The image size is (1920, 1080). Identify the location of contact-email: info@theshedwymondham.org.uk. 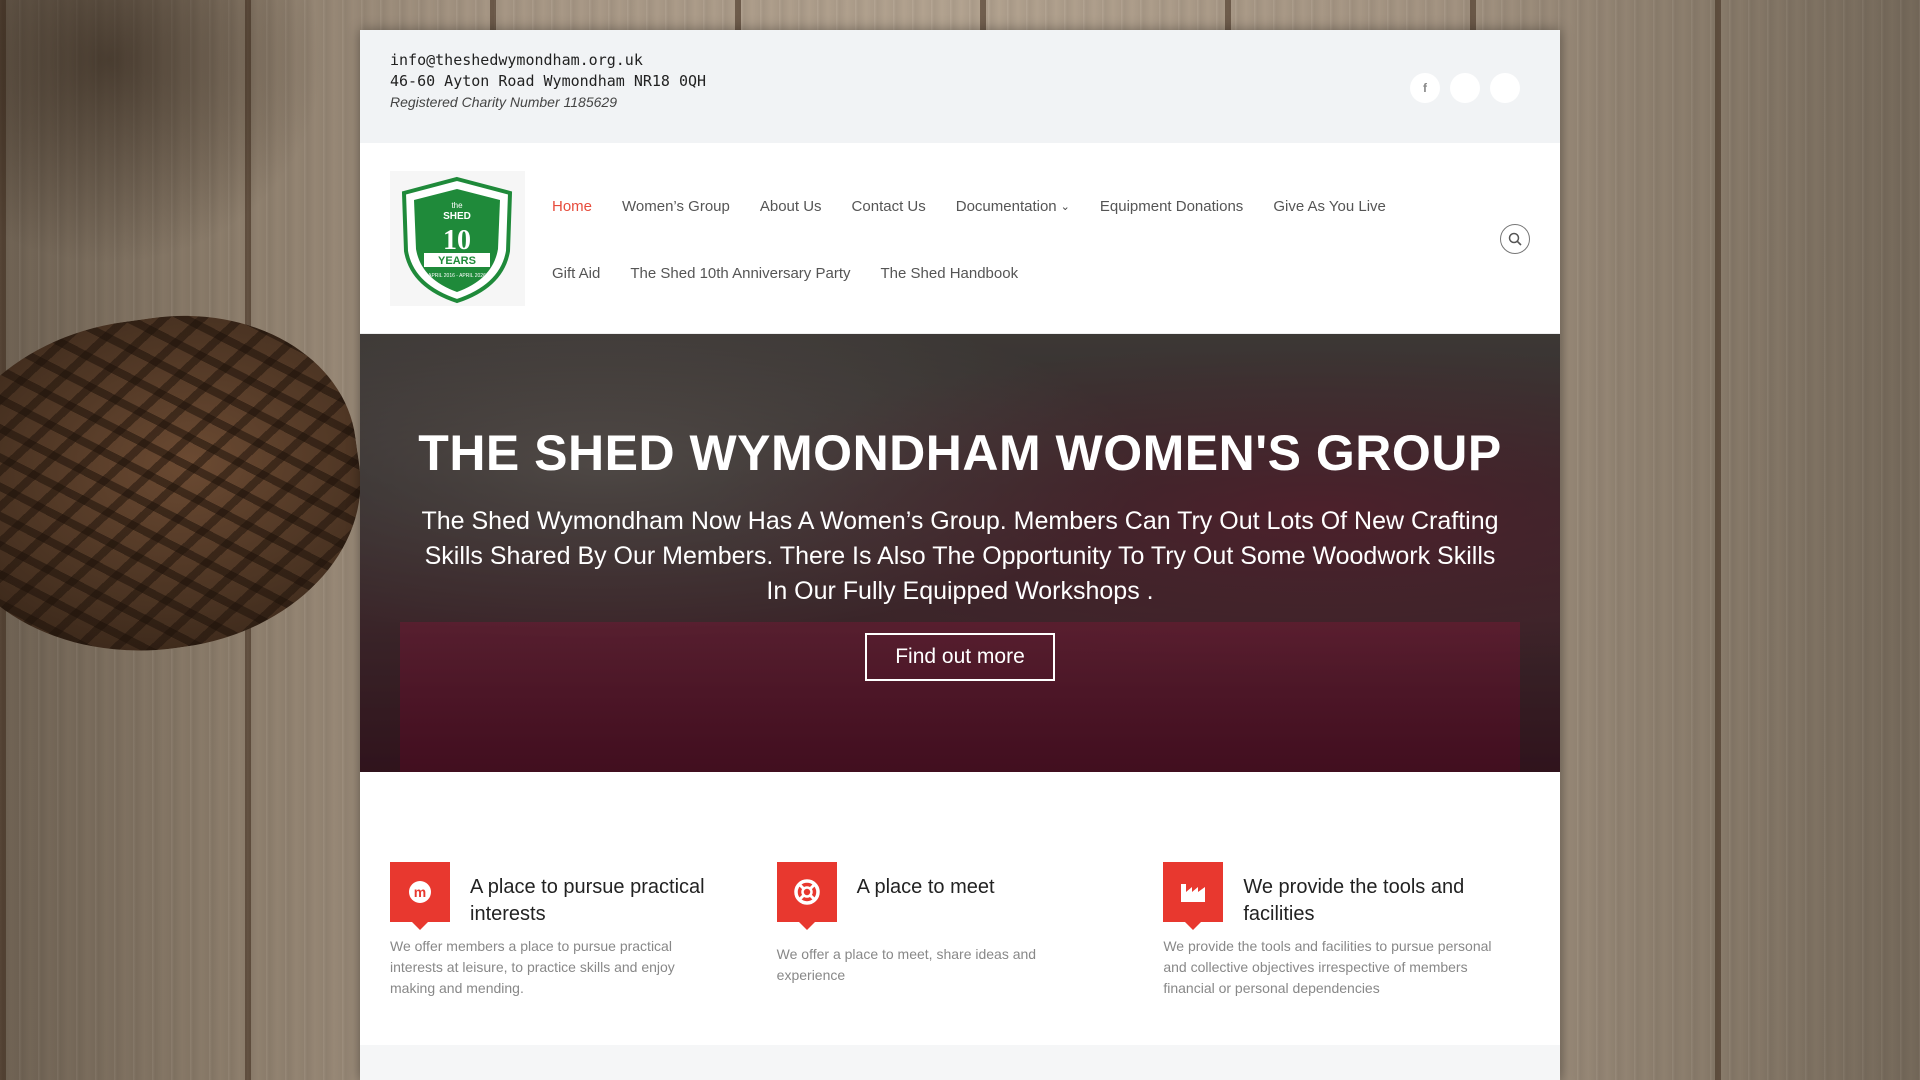
(548, 60).